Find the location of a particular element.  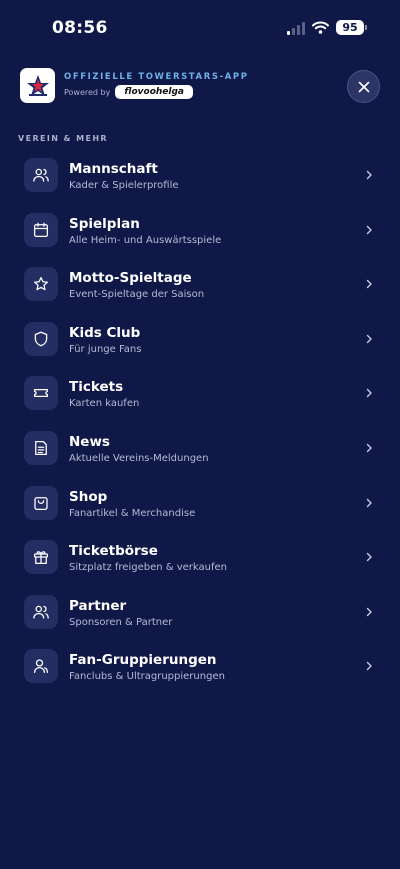

menu-item-tickets: Tickets Karten kaufen is located at coordinates (200, 398).